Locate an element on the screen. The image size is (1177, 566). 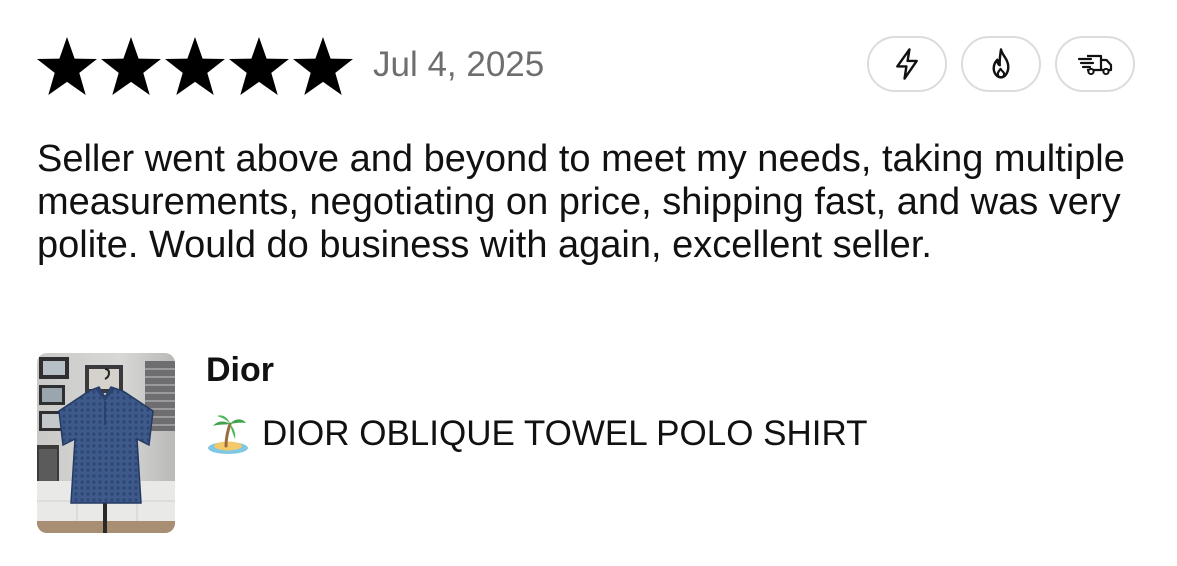
item-title: DIOR OBLIQUE TOWEL POLO SHIRT is located at coordinates (565, 433).